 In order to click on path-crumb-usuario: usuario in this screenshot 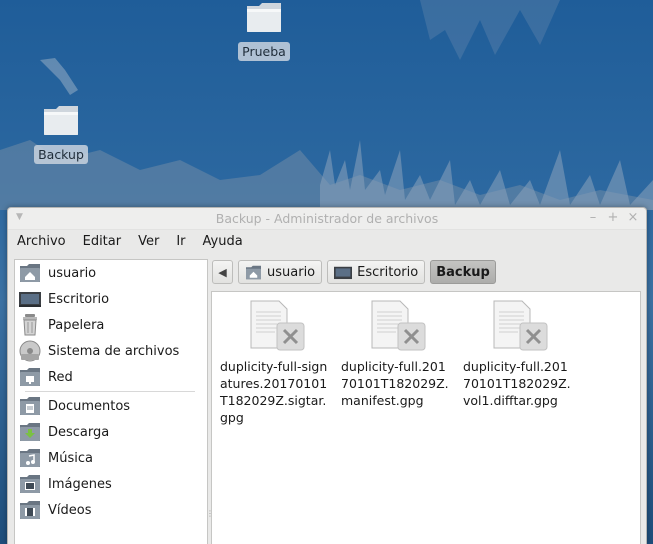, I will do `click(280, 272)`.